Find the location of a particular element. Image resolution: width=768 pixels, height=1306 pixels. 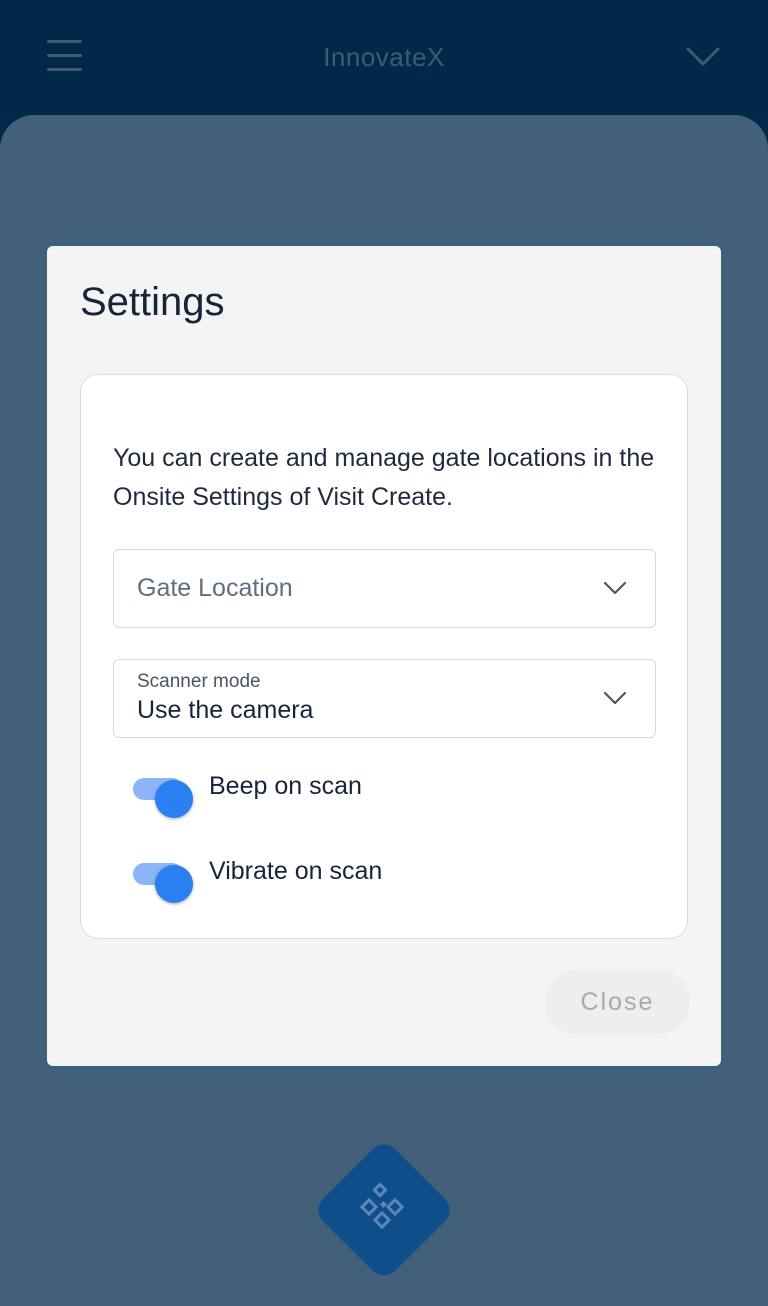

vibrate-on-scan-toggle is located at coordinates (163, 883).